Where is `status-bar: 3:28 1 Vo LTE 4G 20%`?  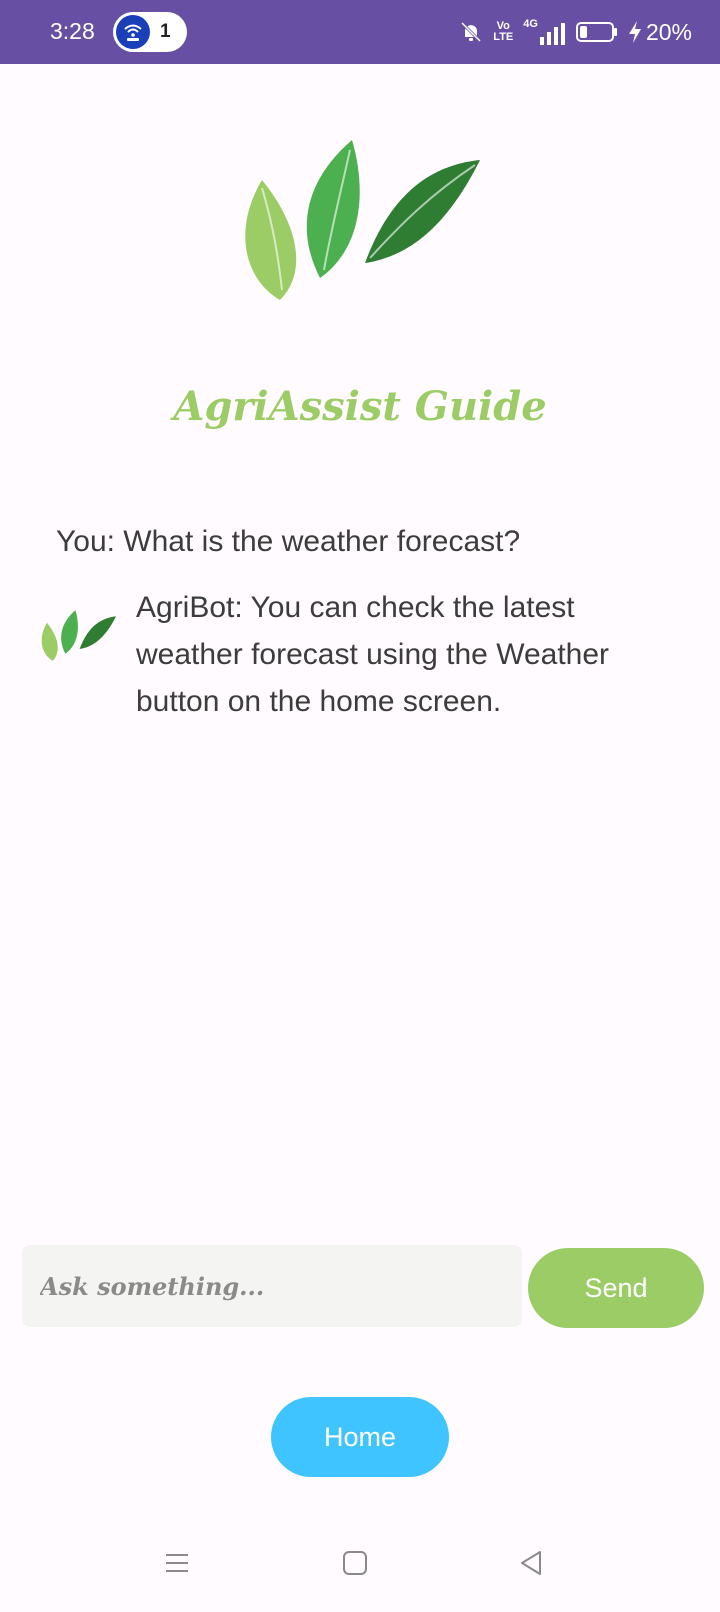 status-bar: 3:28 1 Vo LTE 4G 20% is located at coordinates (360, 32).